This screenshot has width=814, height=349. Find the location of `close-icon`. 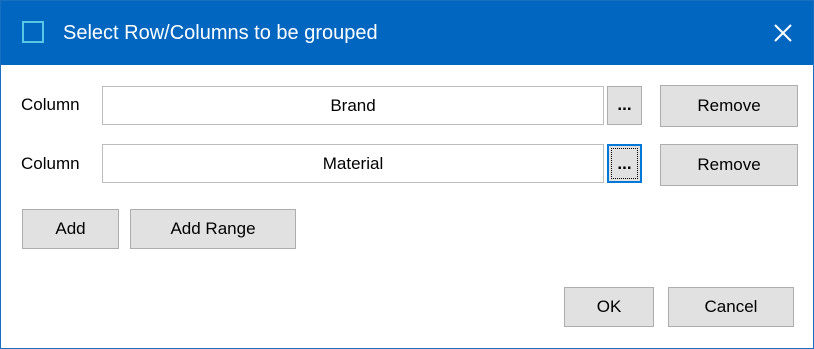

close-icon is located at coordinates (783, 33).